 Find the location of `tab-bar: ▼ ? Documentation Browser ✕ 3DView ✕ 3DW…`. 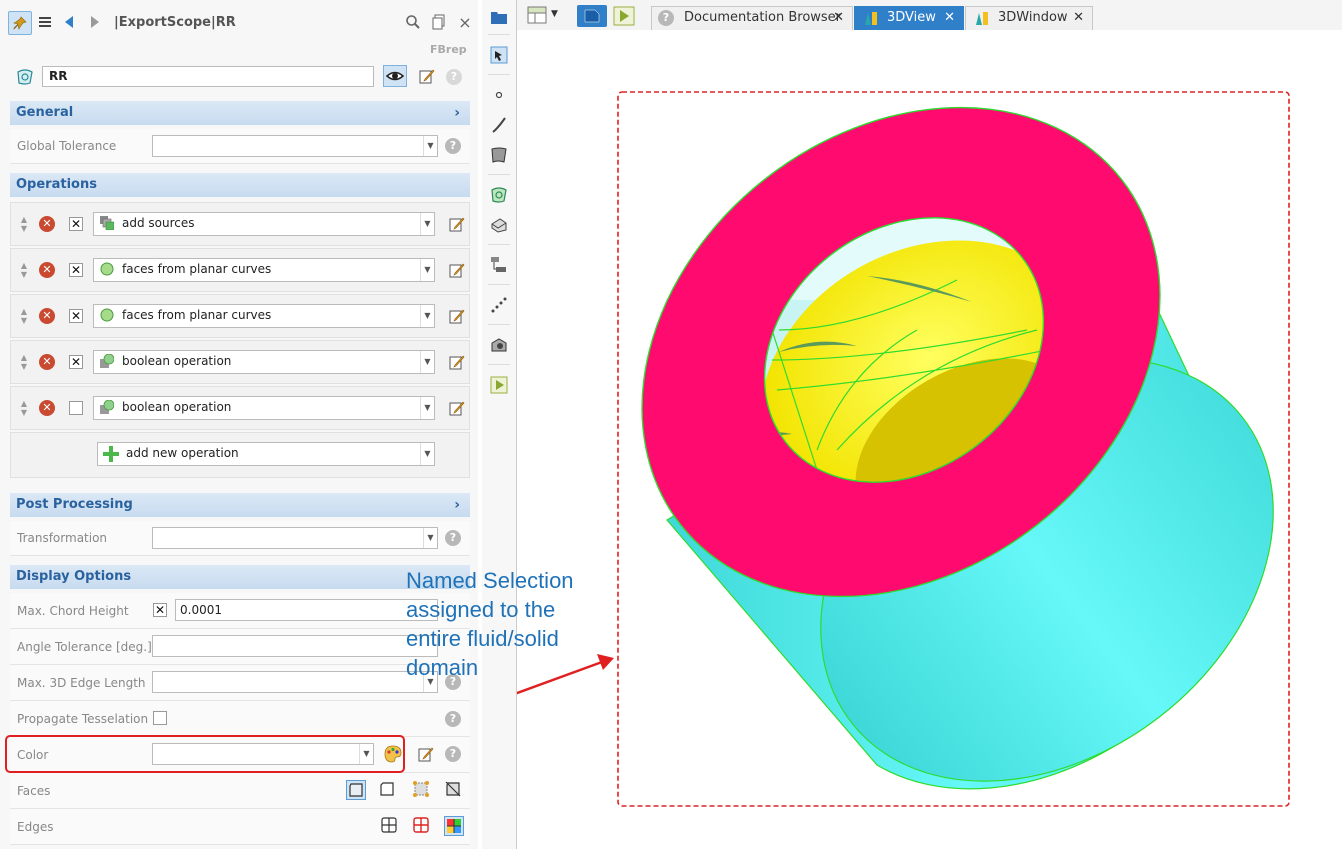

tab-bar: ▼ ? Documentation Browser ✕ 3DView ✕ 3DW… is located at coordinates (929, 15).